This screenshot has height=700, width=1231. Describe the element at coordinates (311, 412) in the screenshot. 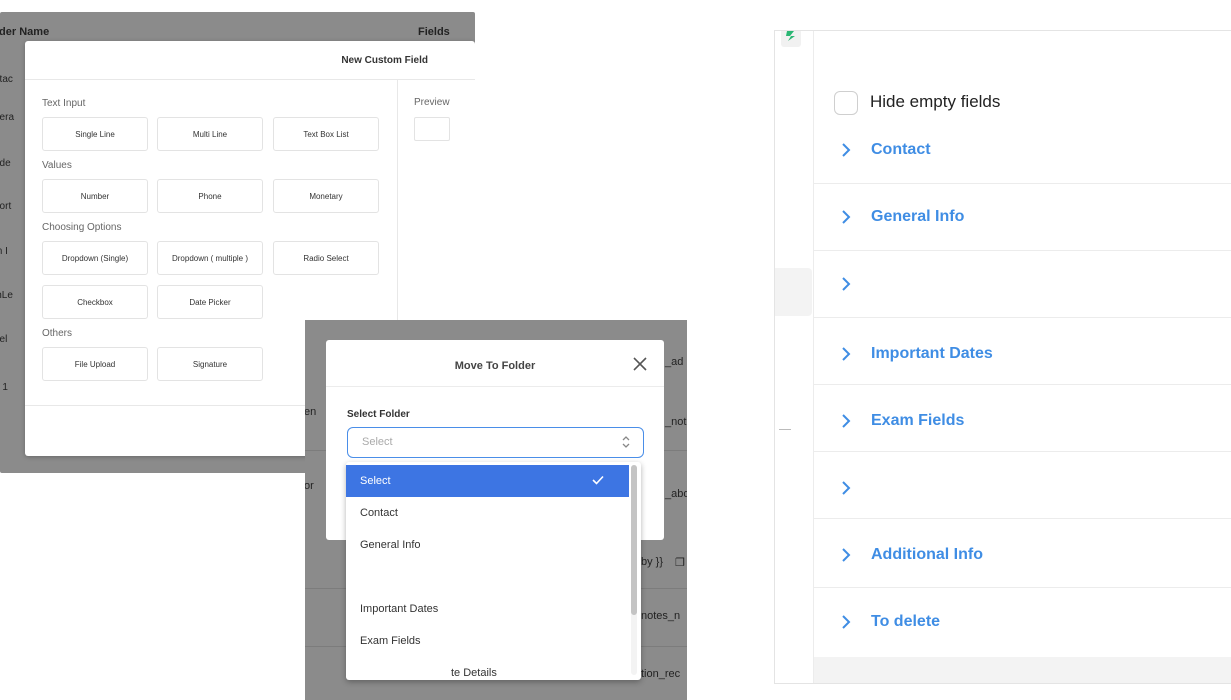

I see `background-text: en` at that location.